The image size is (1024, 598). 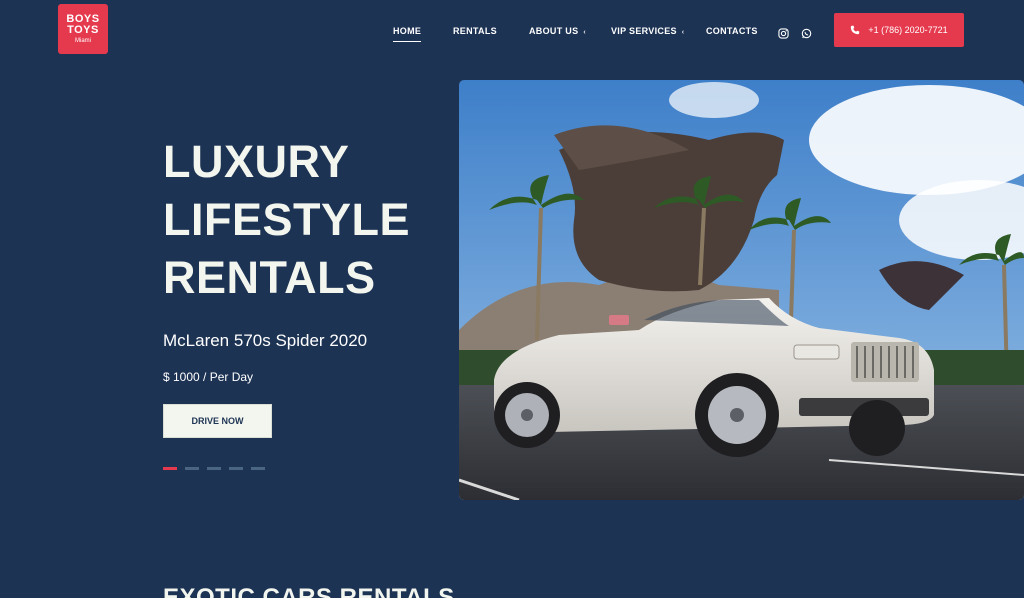 I want to click on nav-about-us-label: ABOUT US, so click(x=554, y=31).